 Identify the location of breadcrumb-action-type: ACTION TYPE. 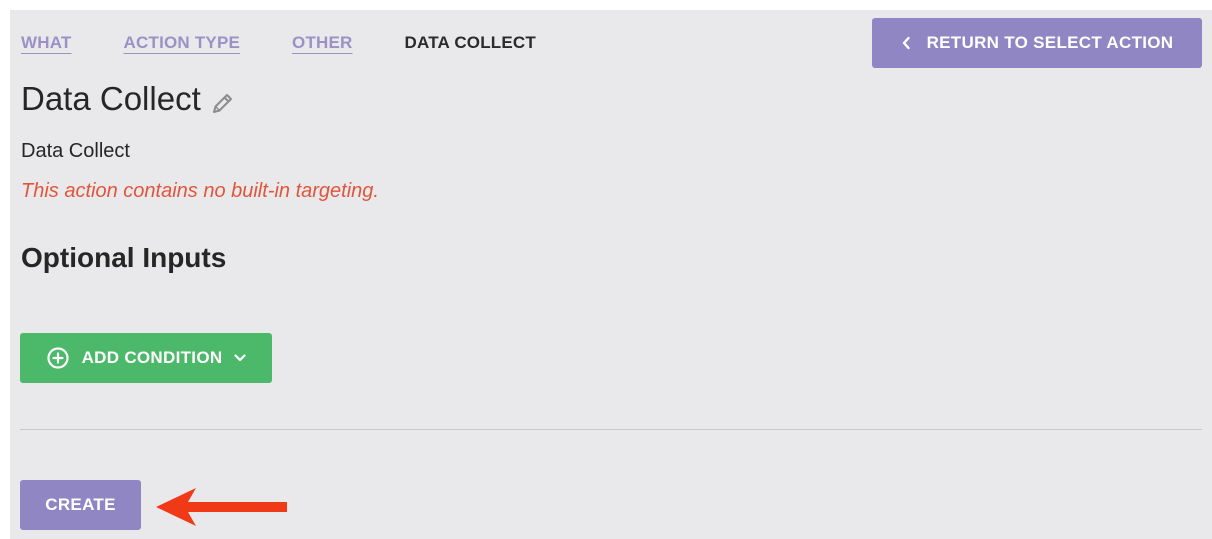
(182, 43).